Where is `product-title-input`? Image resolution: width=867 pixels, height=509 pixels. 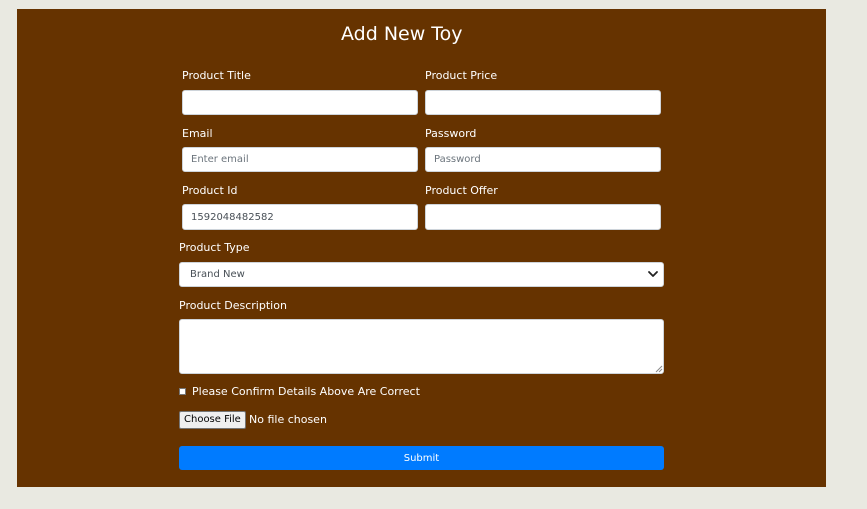
product-title-input is located at coordinates (300, 102).